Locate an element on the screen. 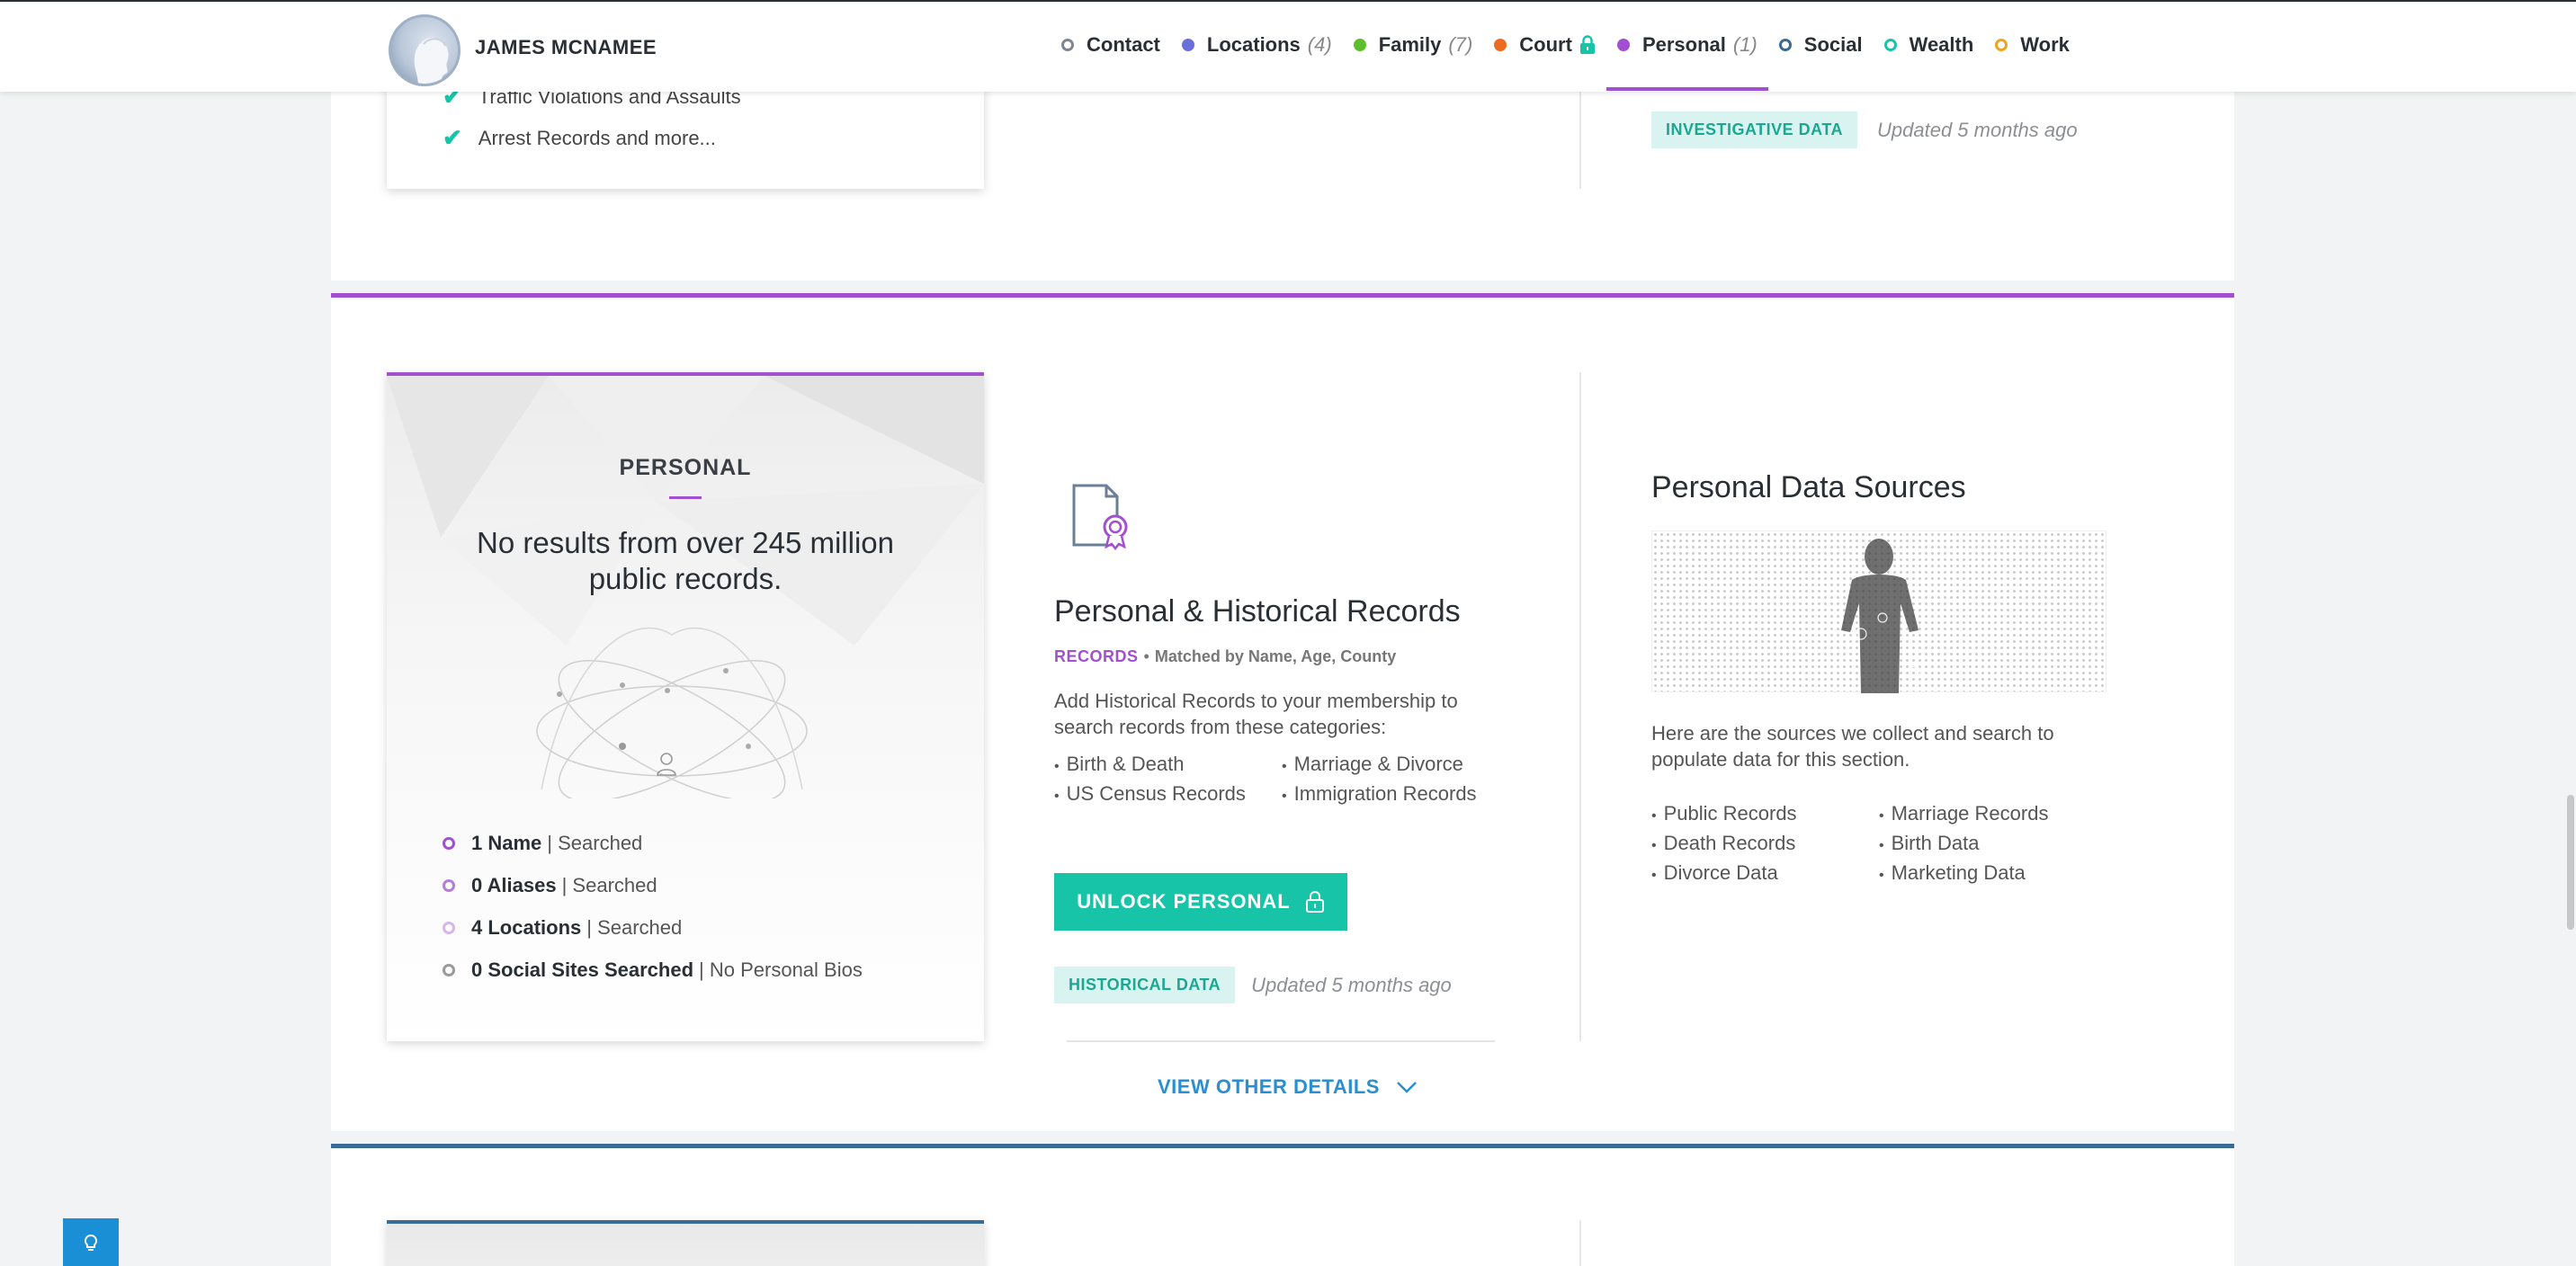 This screenshot has width=2576, height=1266. list-item: Marriage & Divorce is located at coordinates (1399, 766).